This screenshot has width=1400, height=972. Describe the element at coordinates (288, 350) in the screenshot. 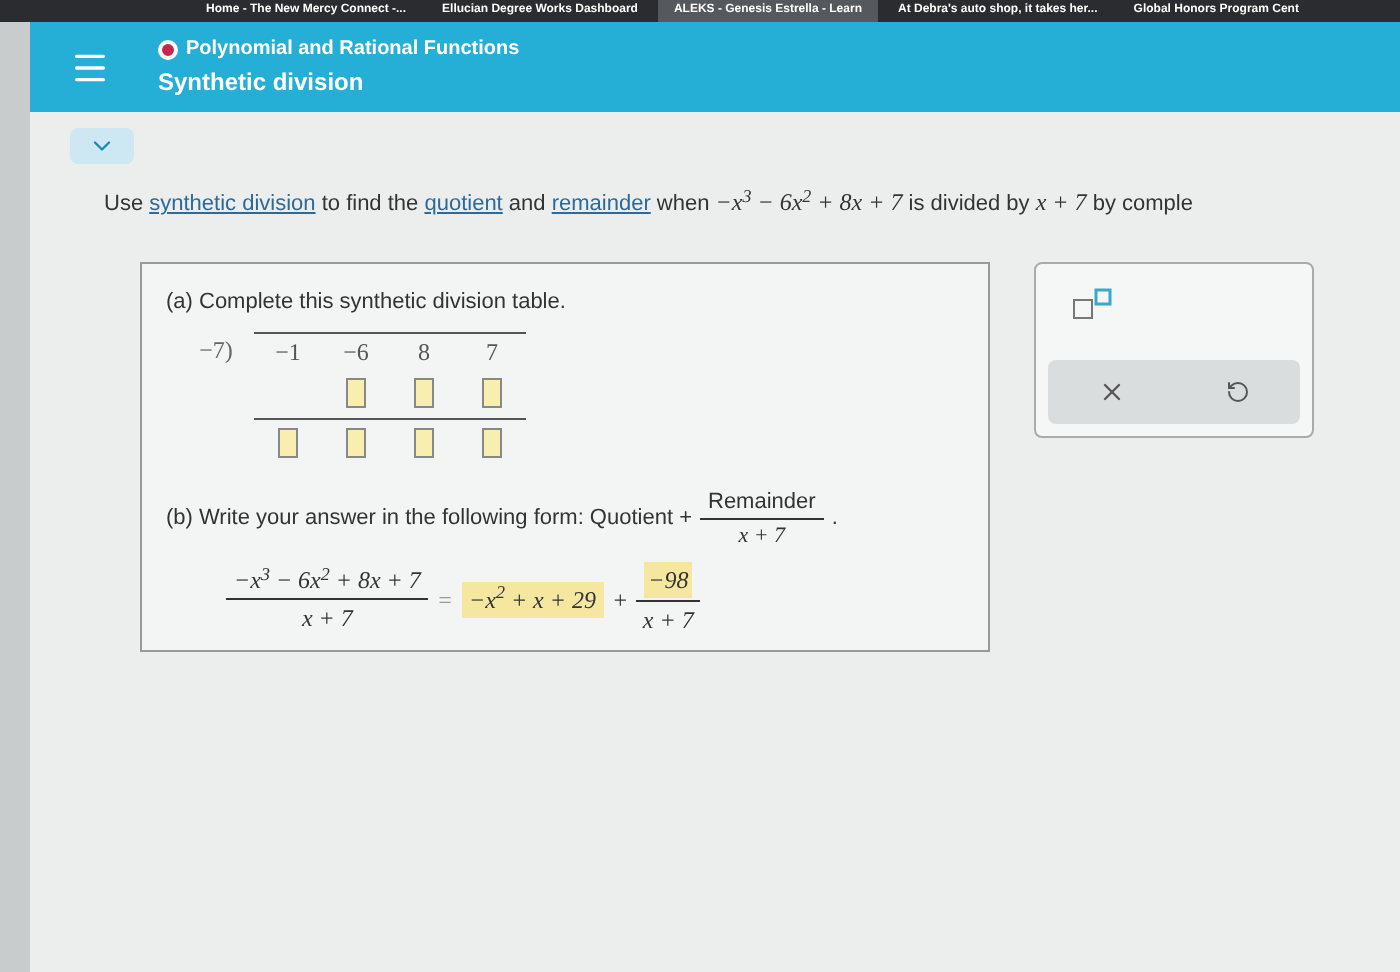

I see `coefficient: −1` at that location.